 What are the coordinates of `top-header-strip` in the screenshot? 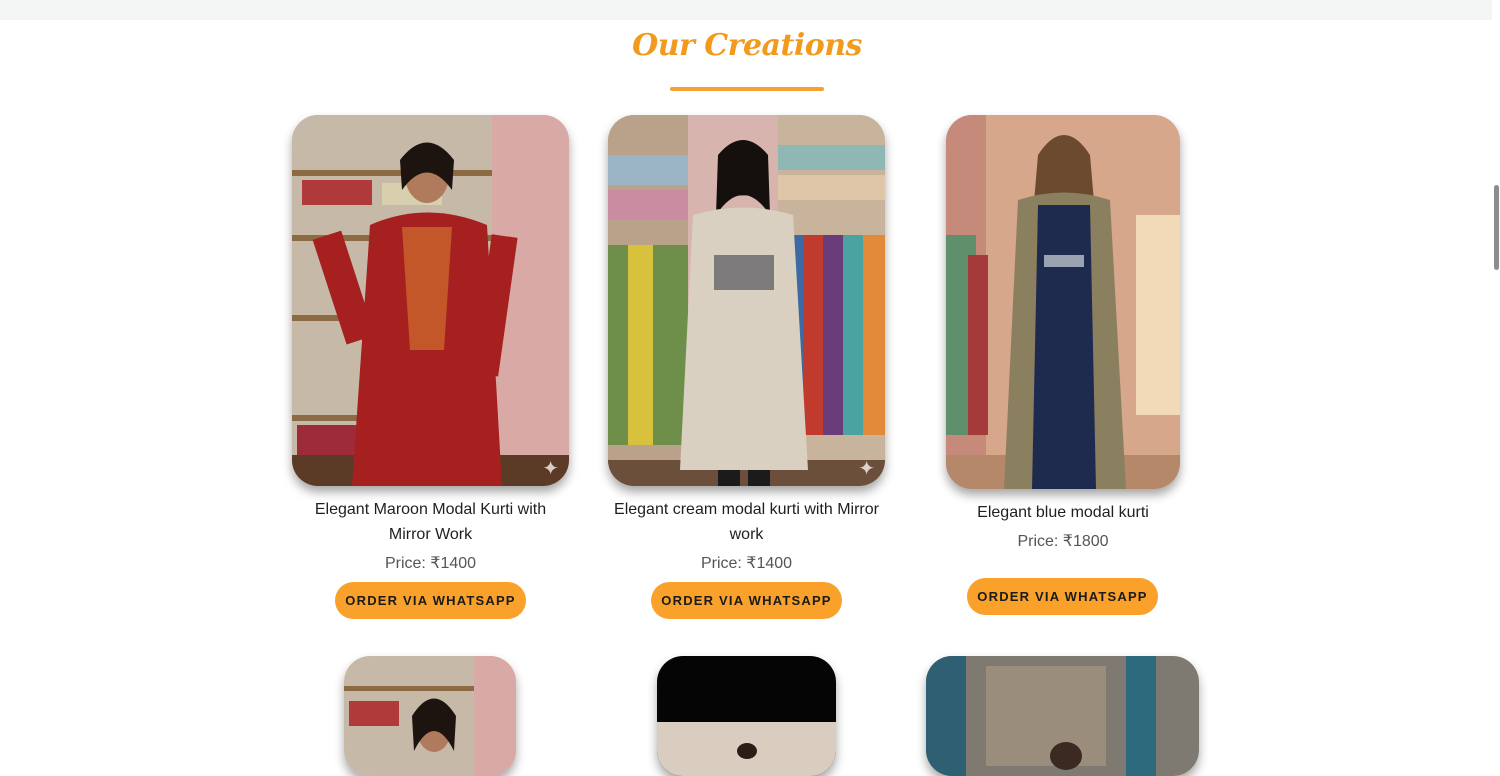 It's located at (750, 10).